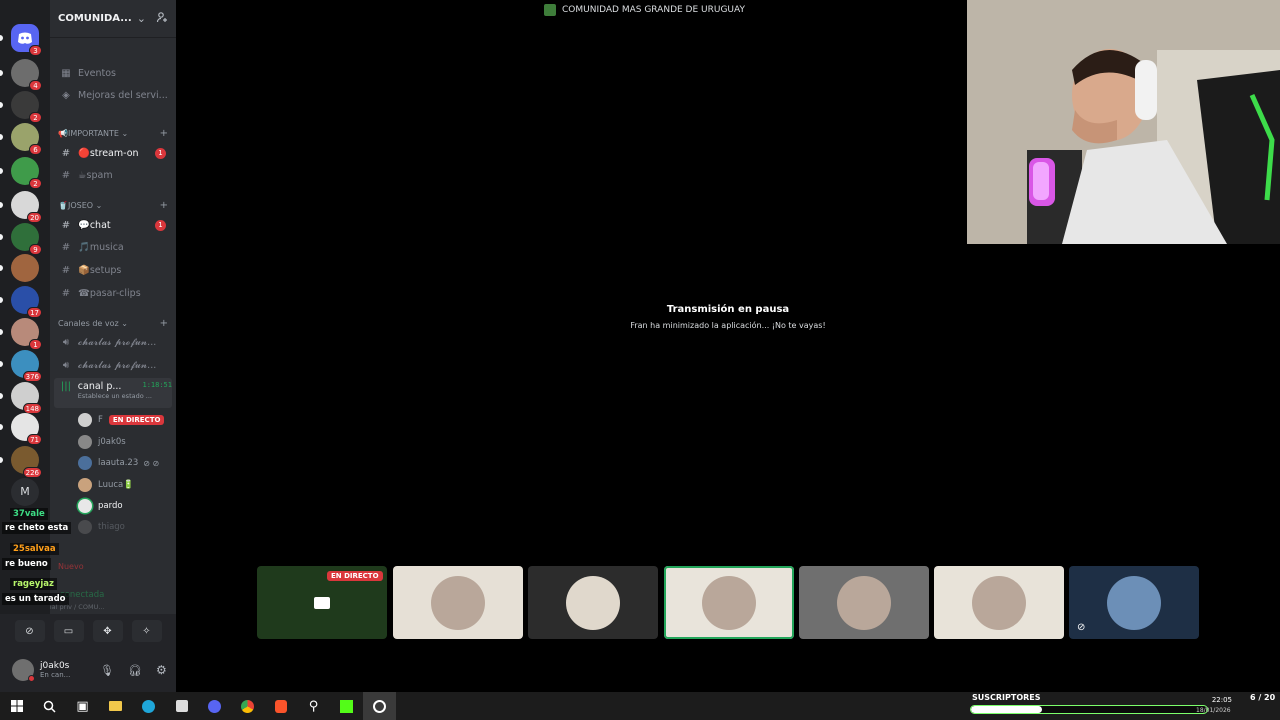  I want to click on server-icon-5: 2, so click(26, 173).